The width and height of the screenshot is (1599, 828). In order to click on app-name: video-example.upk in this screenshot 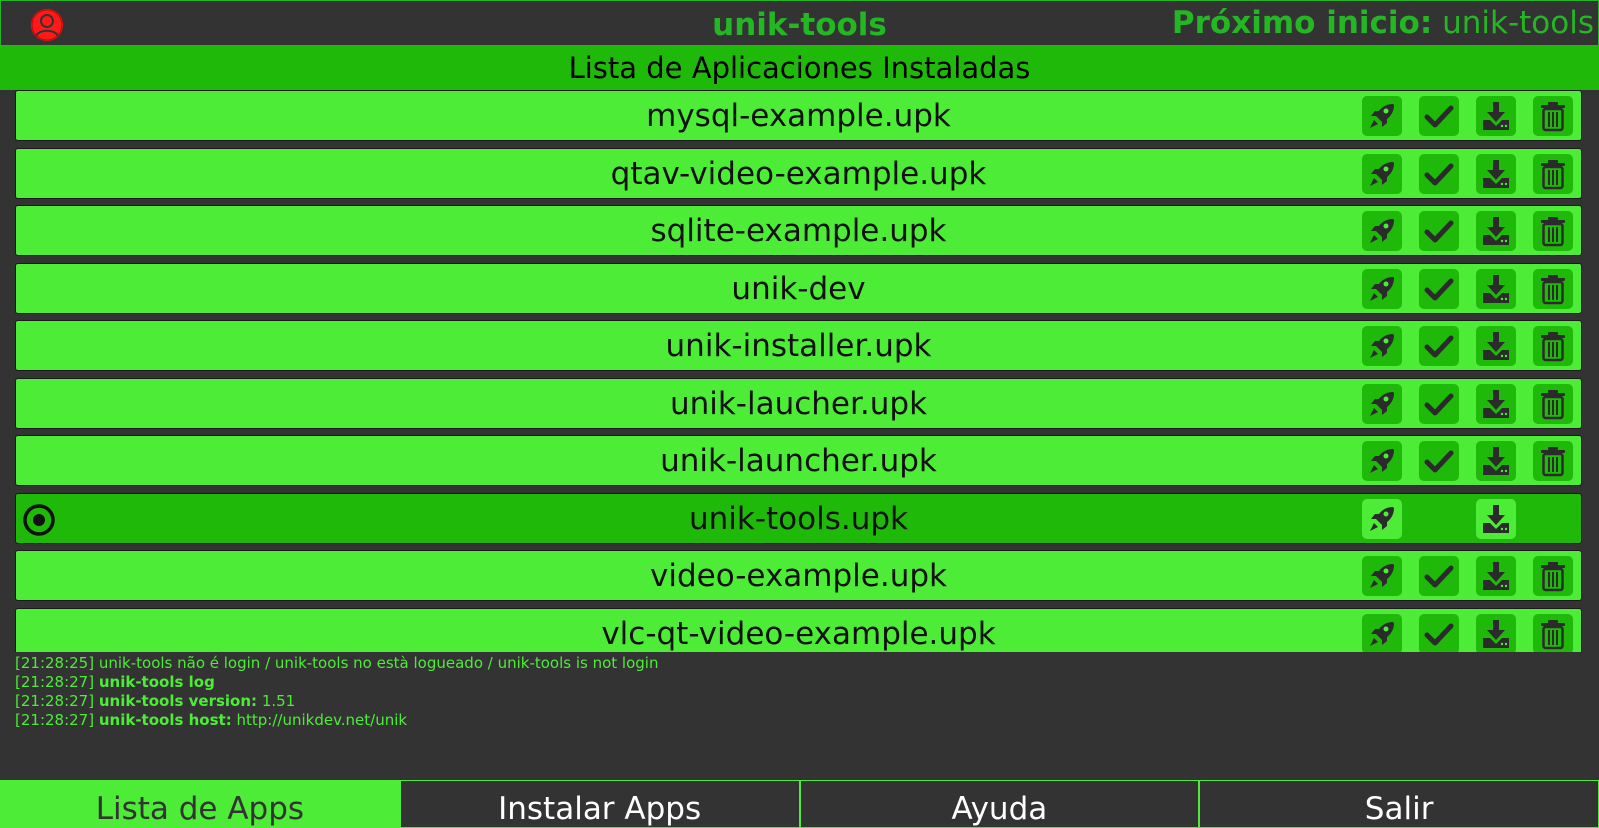, I will do `click(798, 576)`.